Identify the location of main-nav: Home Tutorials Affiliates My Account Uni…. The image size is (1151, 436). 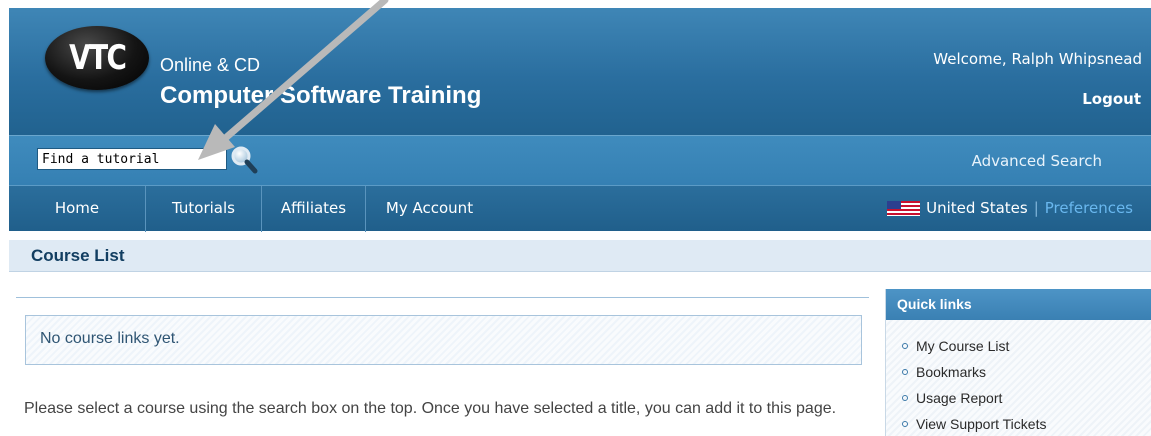
(580, 208).